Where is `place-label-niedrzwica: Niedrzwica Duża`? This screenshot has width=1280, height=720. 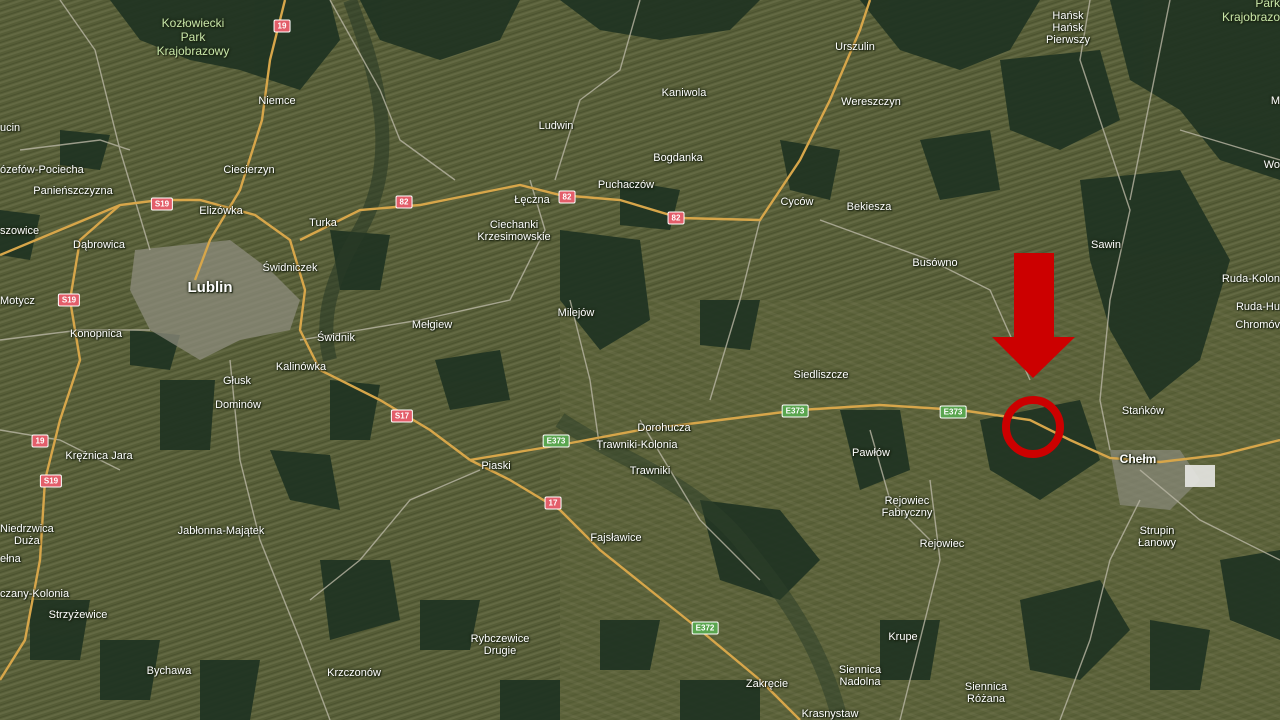
place-label-niedrzwica: Niedrzwica Duża is located at coordinates (27, 535).